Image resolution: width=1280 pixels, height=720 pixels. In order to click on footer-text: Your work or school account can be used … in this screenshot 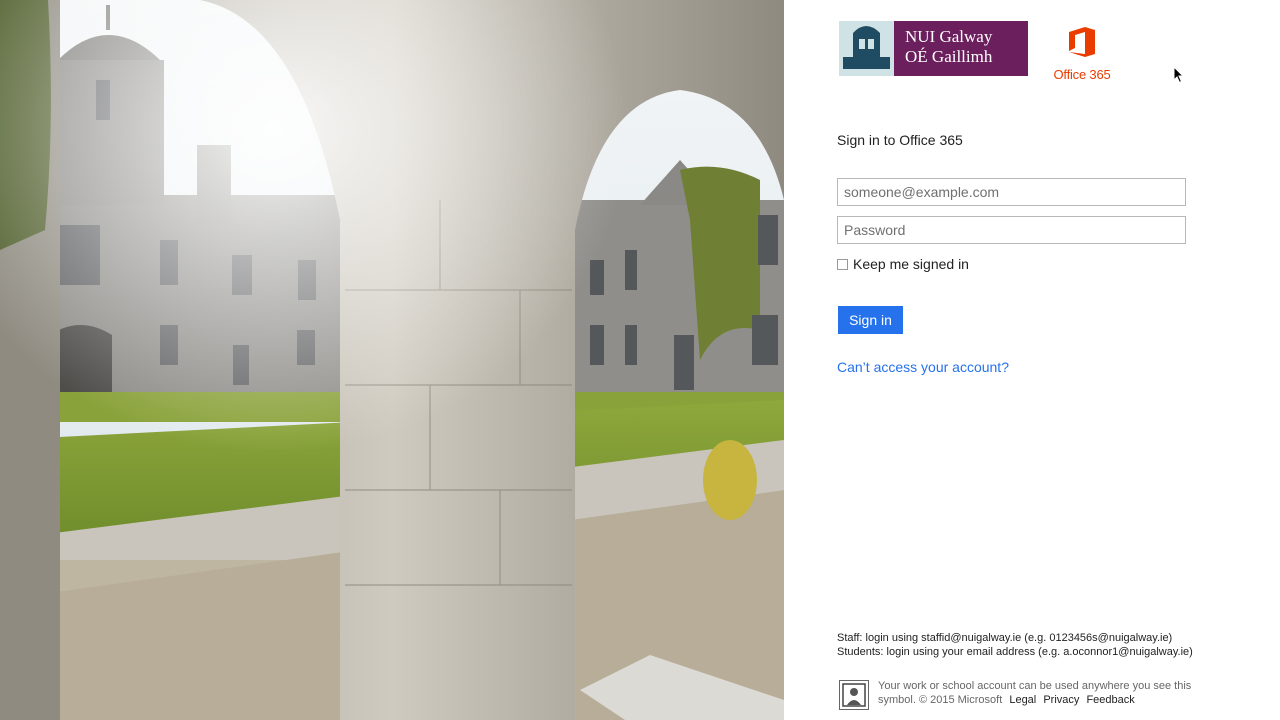, I will do `click(1038, 693)`.